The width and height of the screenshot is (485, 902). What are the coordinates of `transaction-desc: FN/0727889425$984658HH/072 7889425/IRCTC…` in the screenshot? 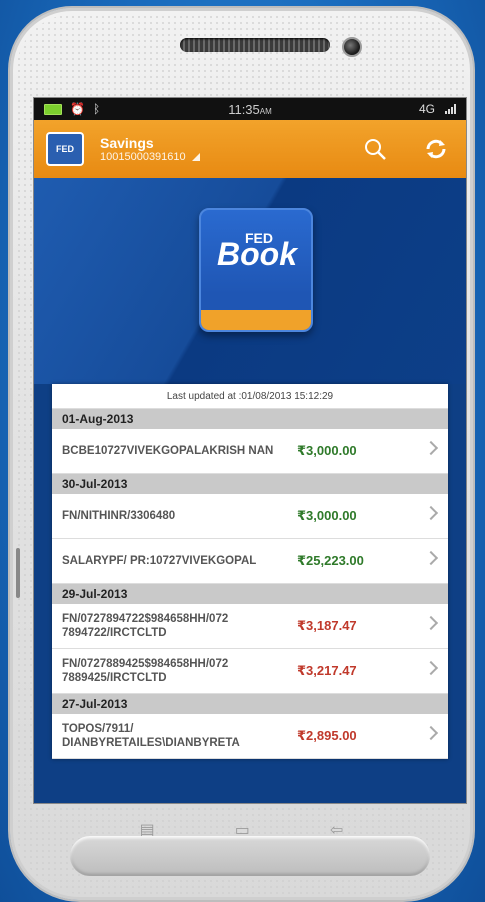 It's located at (145, 671).